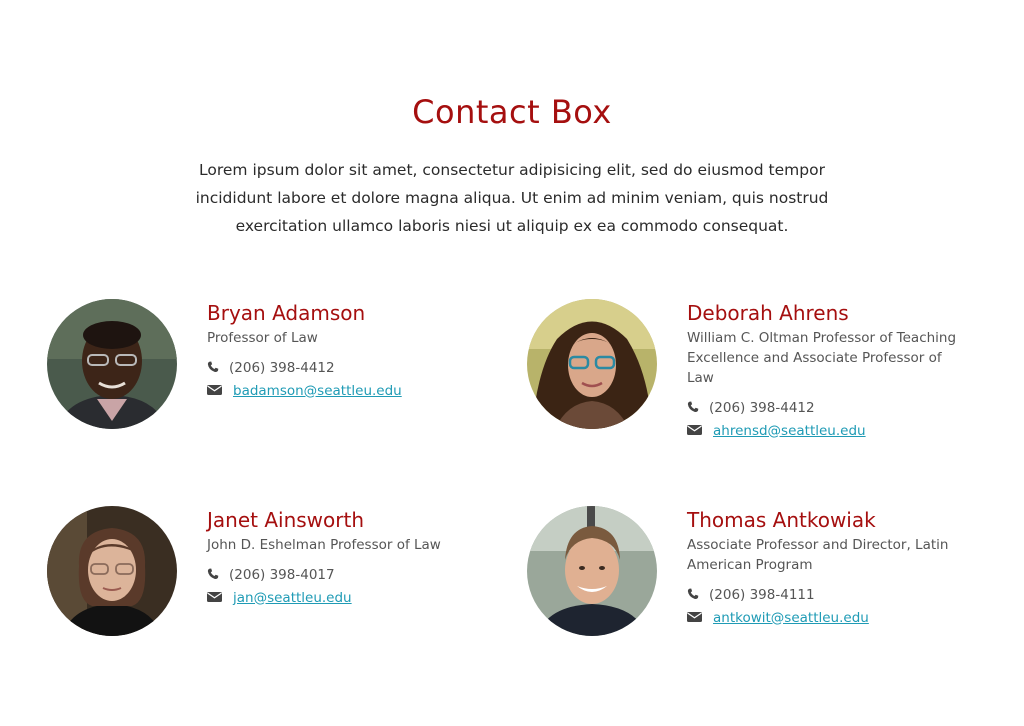 This screenshot has height=726, width=1024. I want to click on phone-row: (206) 398-4017, so click(342, 574).